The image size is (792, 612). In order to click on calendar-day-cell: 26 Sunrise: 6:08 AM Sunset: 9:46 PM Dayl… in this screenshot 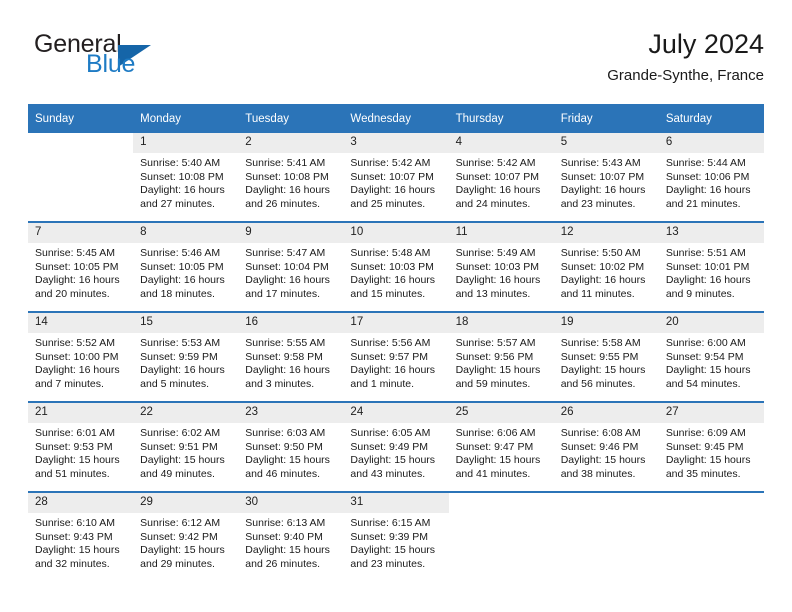, I will do `click(606, 446)`.